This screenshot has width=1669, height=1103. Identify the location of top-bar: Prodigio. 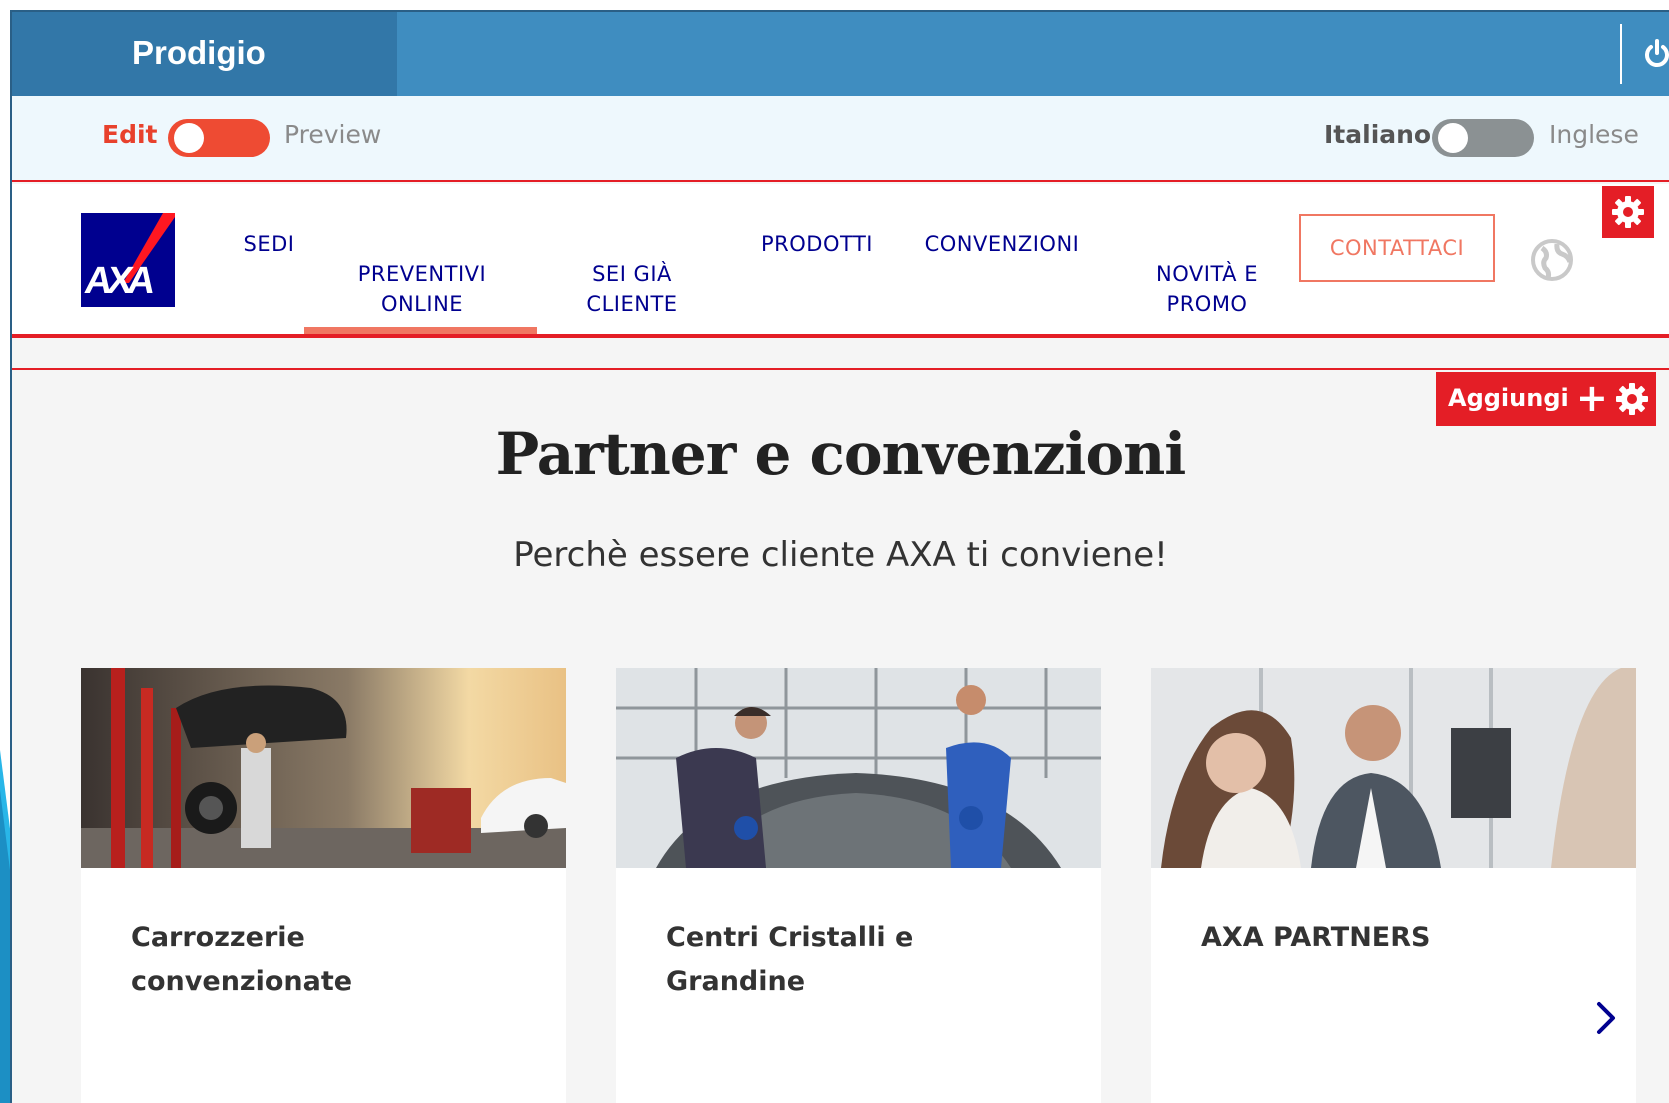
(840, 54).